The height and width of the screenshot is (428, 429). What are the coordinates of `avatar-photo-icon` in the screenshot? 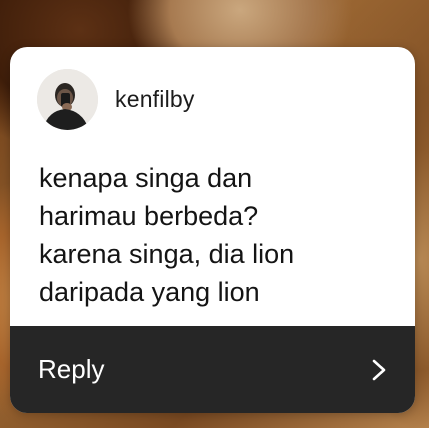 It's located at (67, 99).